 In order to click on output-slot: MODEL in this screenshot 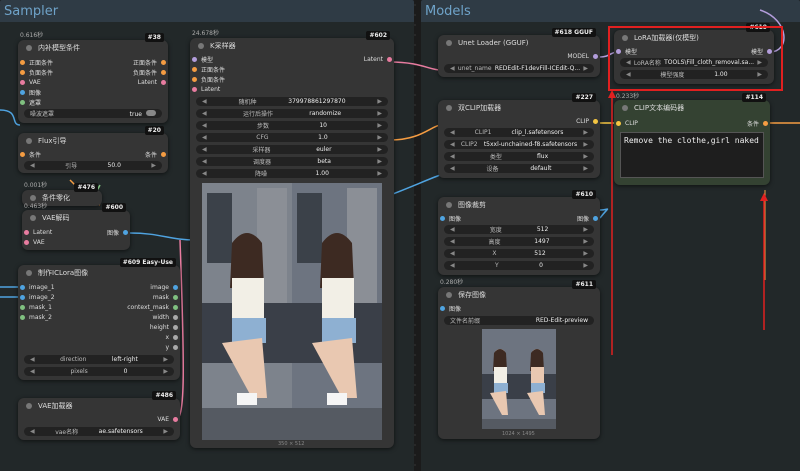, I will do `click(582, 56)`.